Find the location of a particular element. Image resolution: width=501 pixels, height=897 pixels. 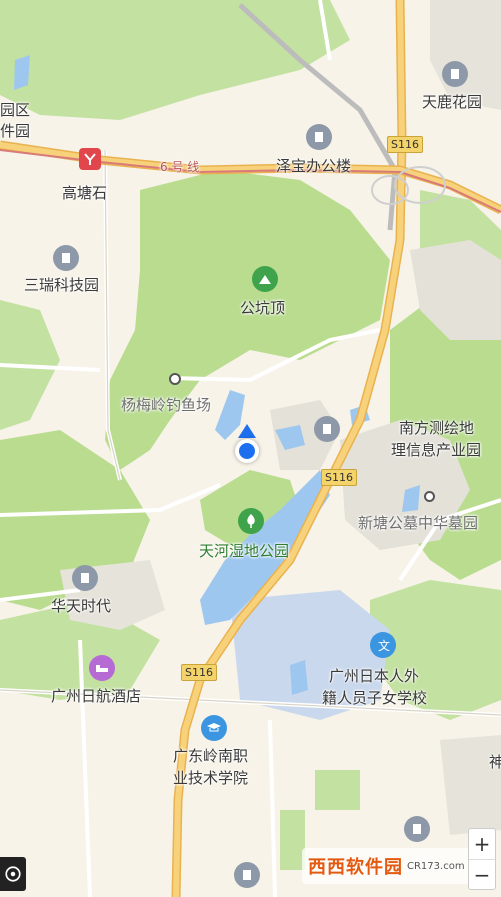

zoom-out-button: − is located at coordinates (482, 874).